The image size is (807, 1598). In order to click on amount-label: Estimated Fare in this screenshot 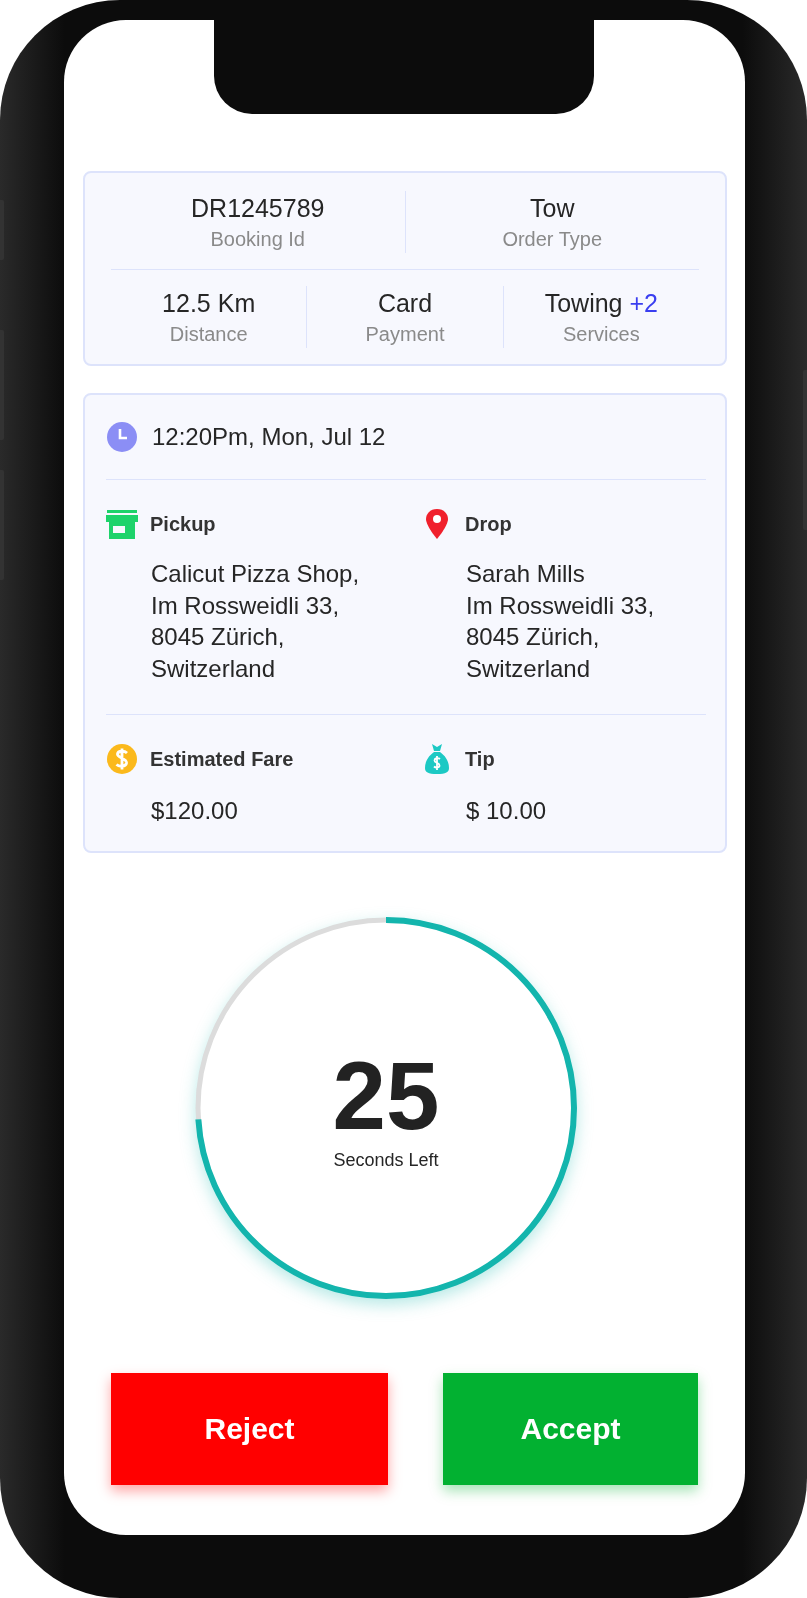, I will do `click(222, 759)`.